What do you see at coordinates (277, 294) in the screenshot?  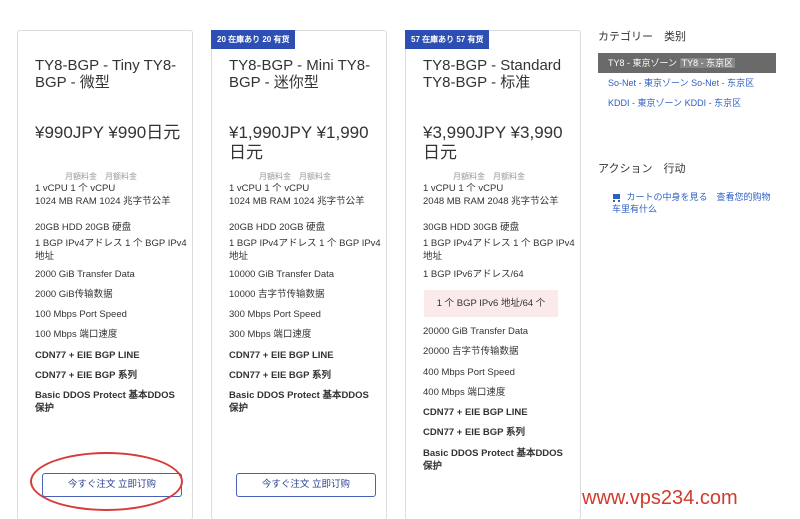 I see `feature-transfer-cn: 10000 吉字节传输数据` at bounding box center [277, 294].